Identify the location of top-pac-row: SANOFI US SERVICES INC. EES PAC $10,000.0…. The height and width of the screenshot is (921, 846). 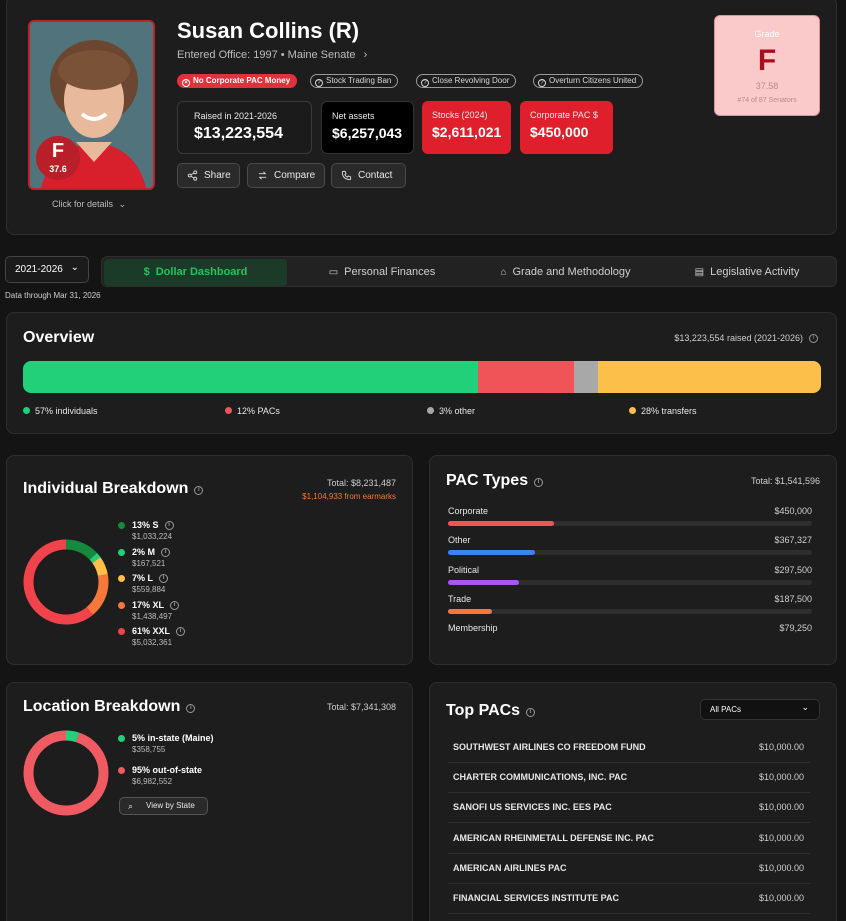
(629, 808).